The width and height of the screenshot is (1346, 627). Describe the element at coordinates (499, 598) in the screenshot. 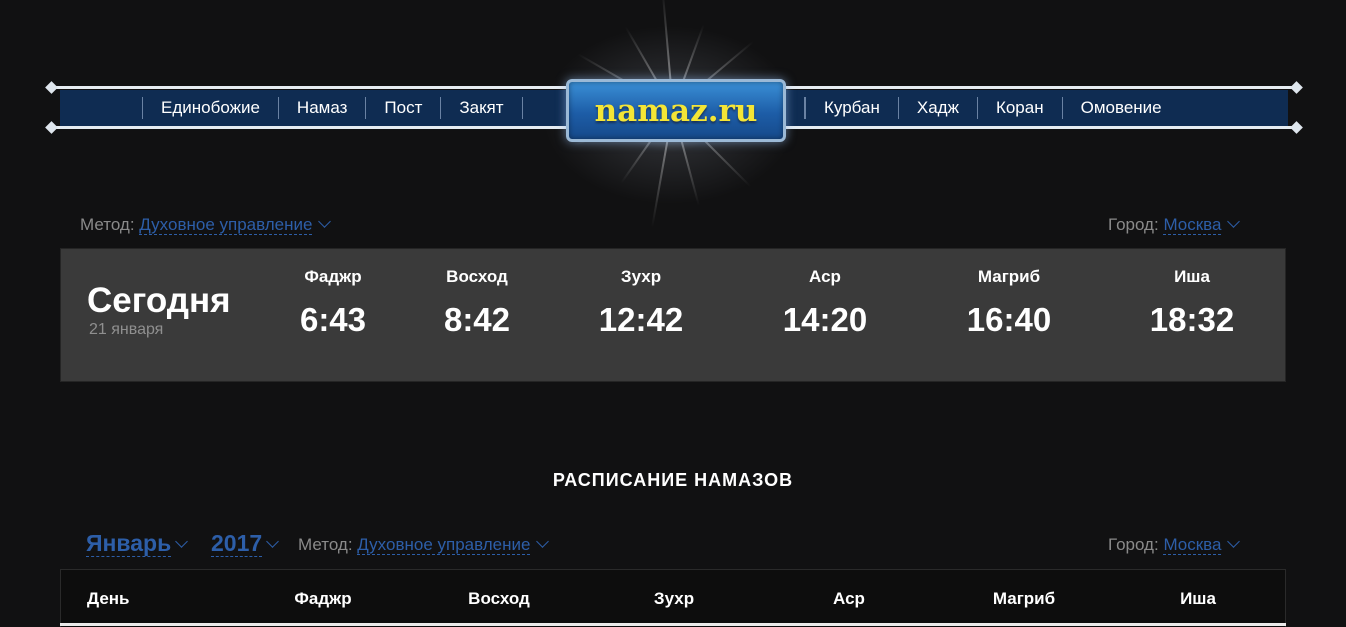

I see `column-header-sunrise: Восход` at that location.